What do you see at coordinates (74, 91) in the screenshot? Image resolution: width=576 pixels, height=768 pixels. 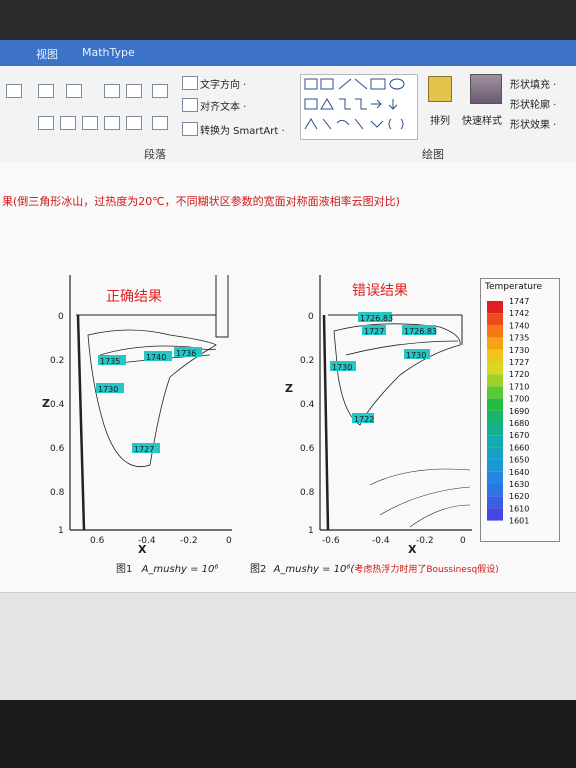 I see `multilevel-list-icon` at bounding box center [74, 91].